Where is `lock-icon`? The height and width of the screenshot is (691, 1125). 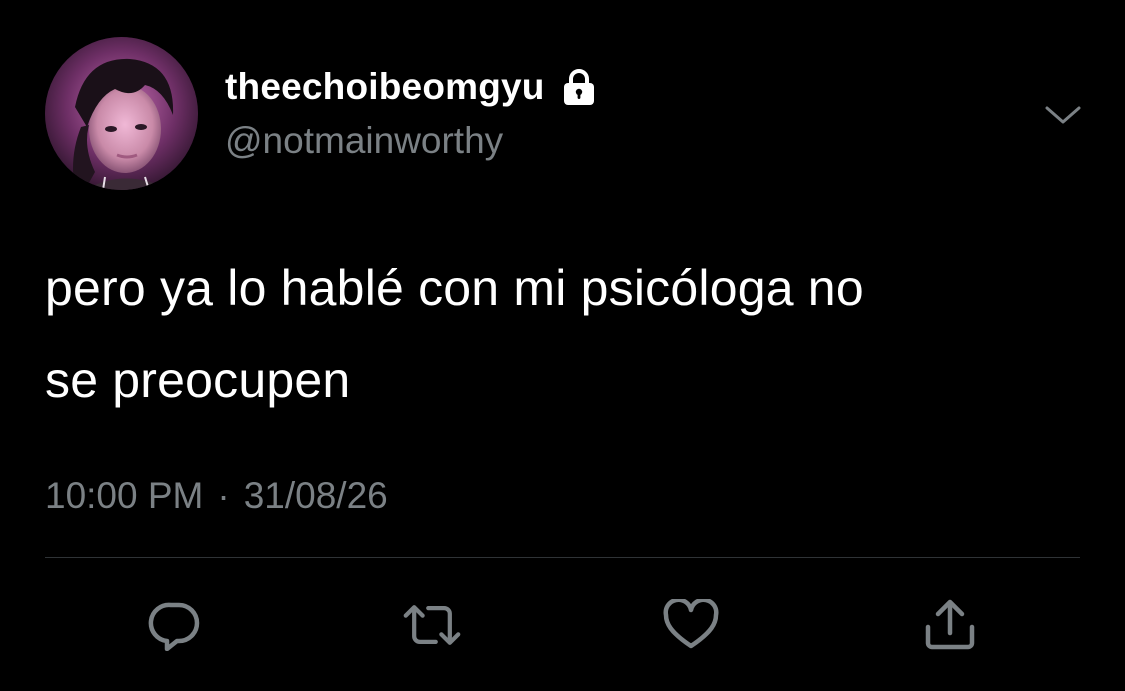
lock-icon is located at coordinates (578, 87).